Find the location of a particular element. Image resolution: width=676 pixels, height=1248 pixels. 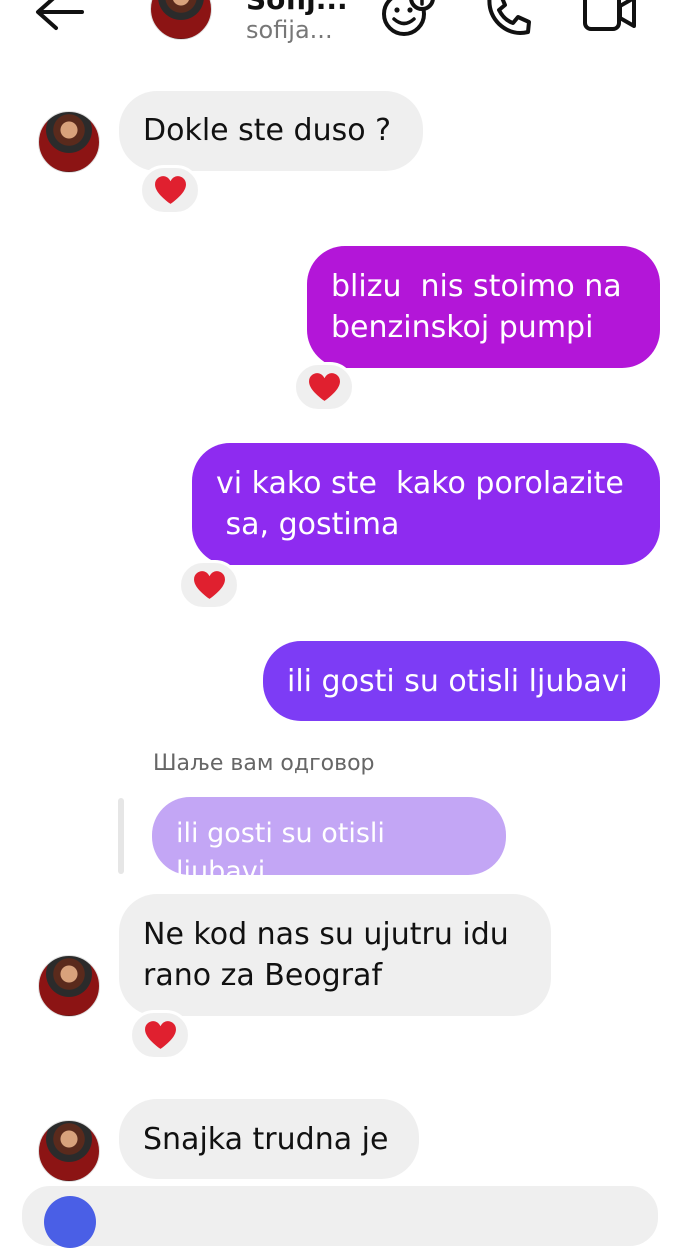

message-bubble: Snajka trudna je is located at coordinates (269, 1139).